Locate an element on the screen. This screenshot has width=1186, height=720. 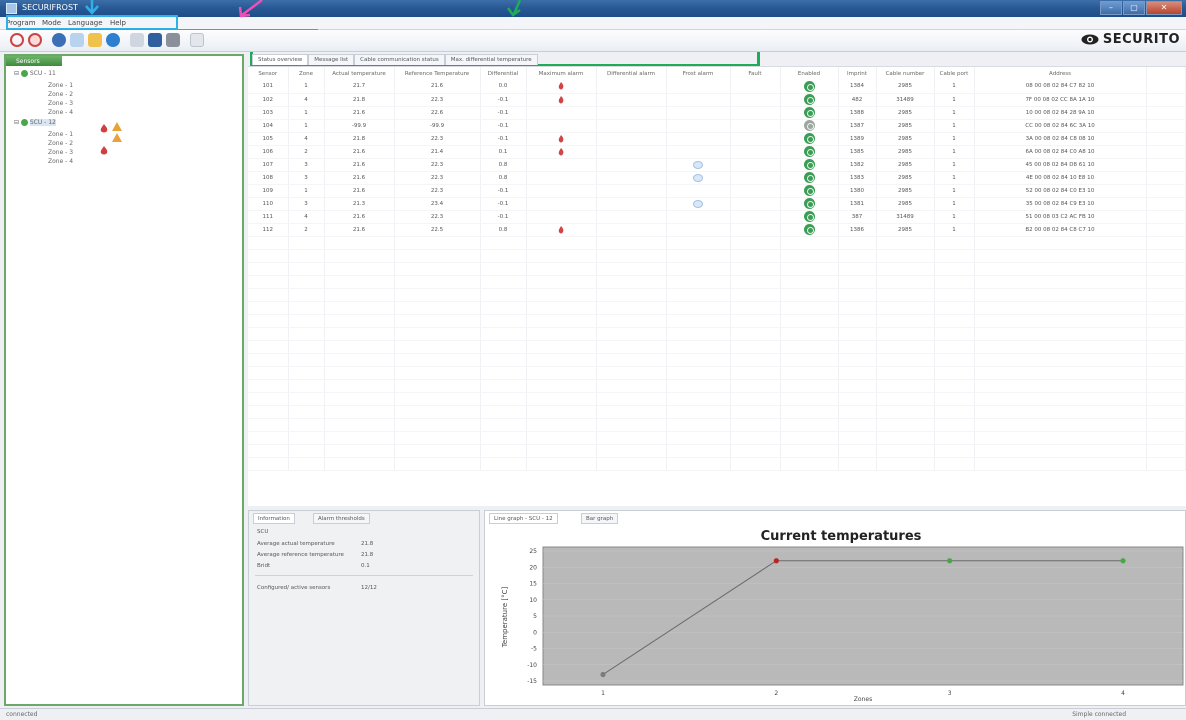
globe-icon is located at coordinates (59, 40).